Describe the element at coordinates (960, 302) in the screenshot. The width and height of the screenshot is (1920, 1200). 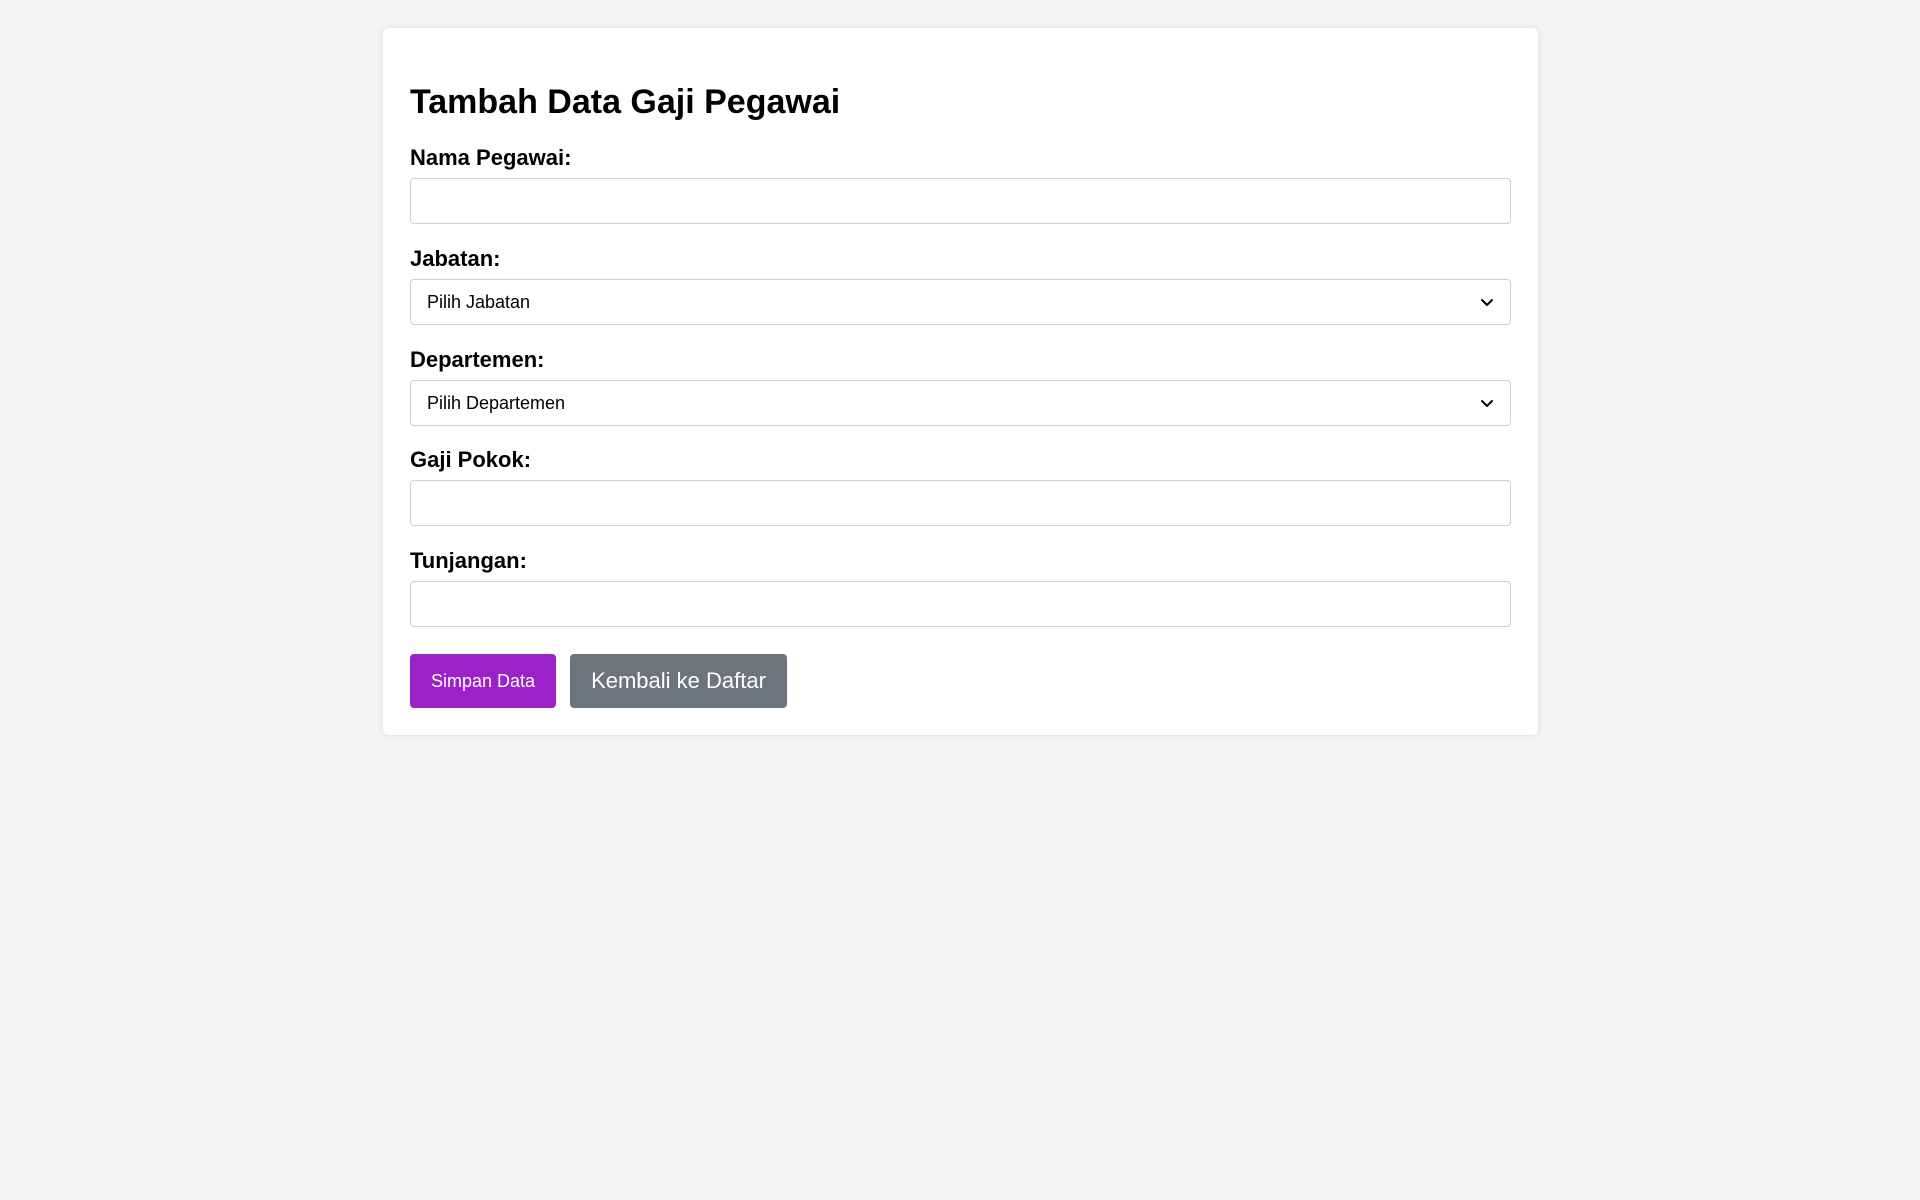
I see `jabatan-select: Pilih Jabatan` at that location.